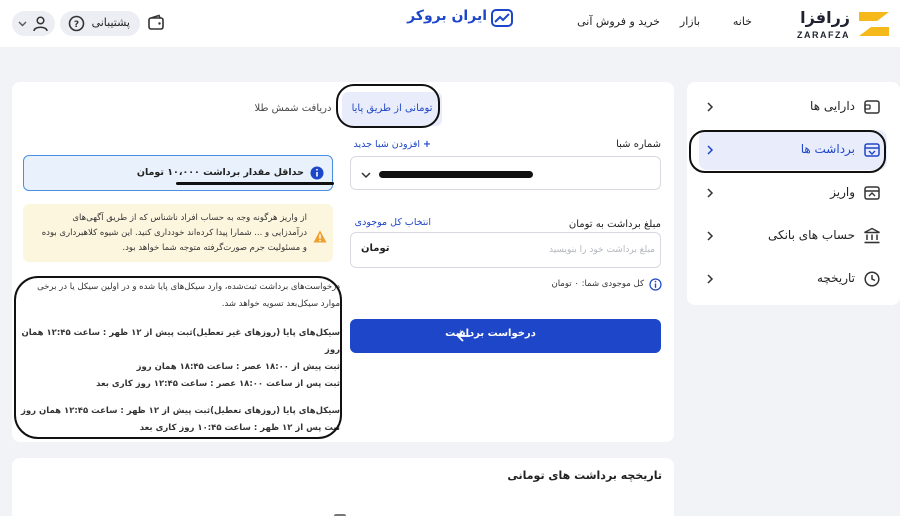 This screenshot has height=516, width=900. I want to click on tab-toman-paya: تومانی از طریق پایا, so click(392, 109).